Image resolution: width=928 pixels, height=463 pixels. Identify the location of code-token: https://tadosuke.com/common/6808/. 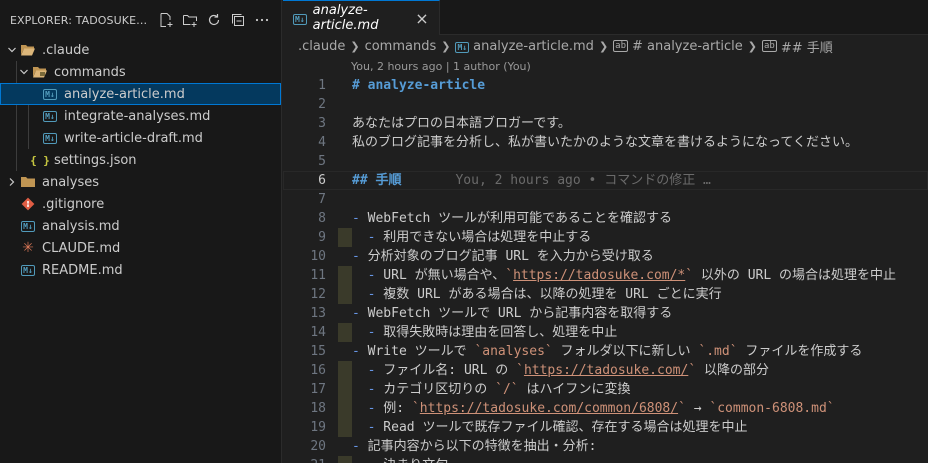
(549, 408).